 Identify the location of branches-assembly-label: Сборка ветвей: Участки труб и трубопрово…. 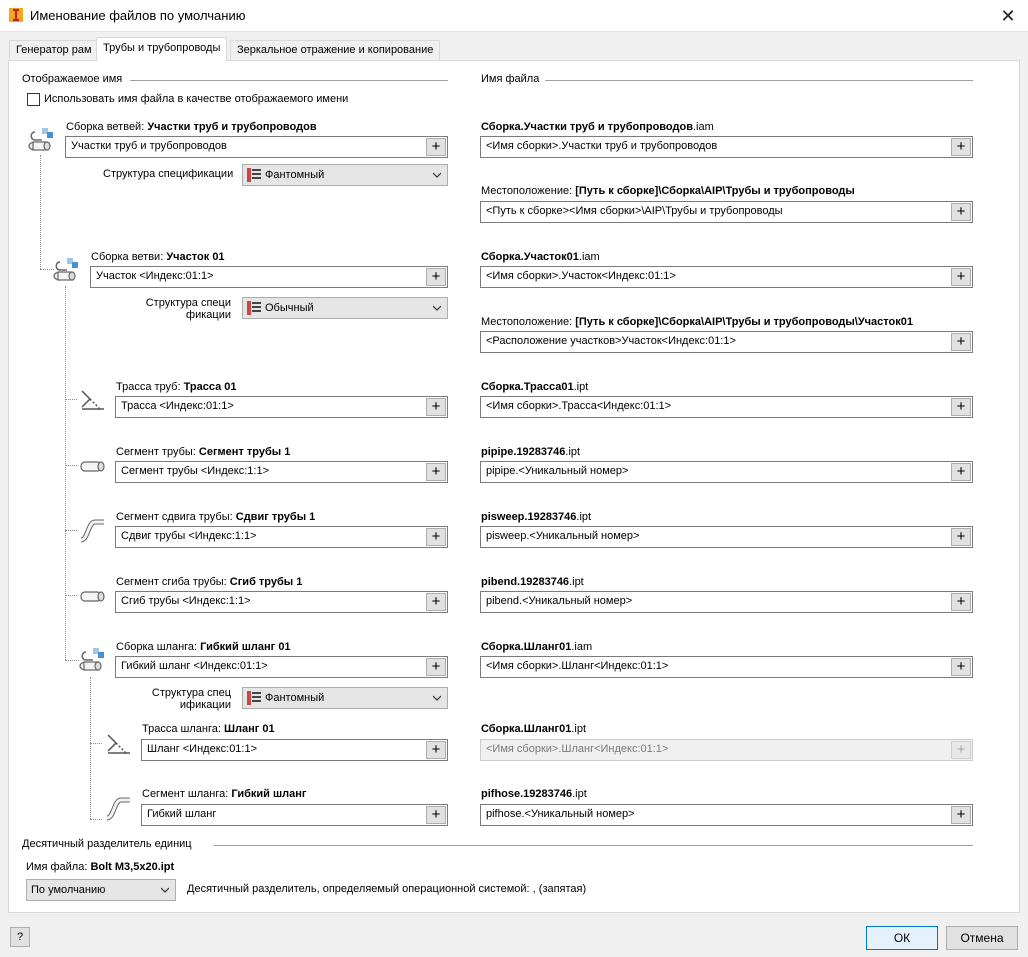
(191, 127).